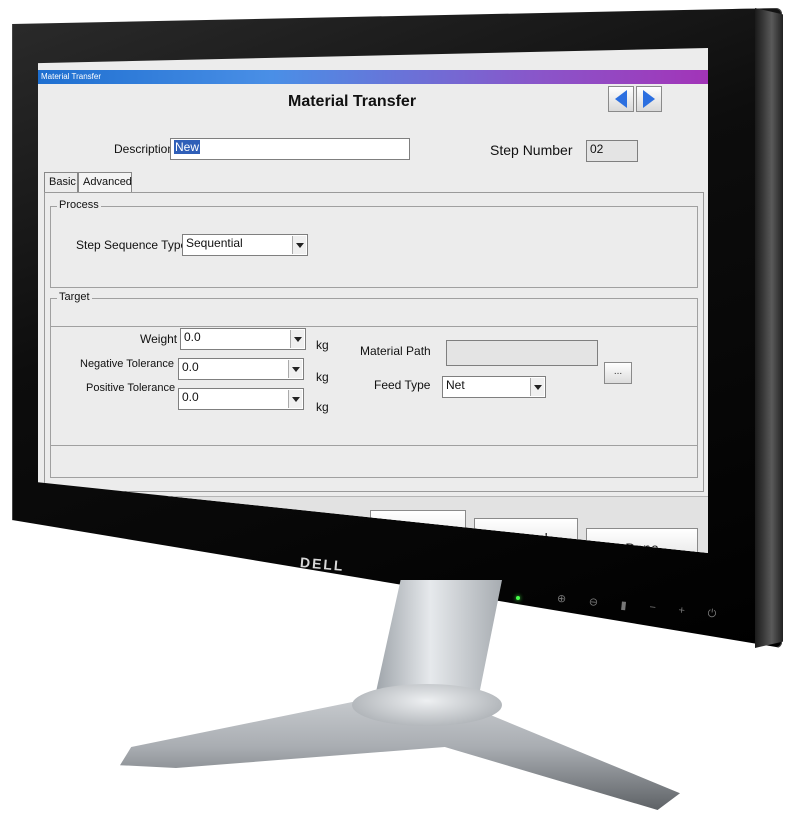 Image resolution: width=793 pixels, height=825 pixels. Describe the element at coordinates (455, 385) in the screenshot. I see `feed-type-value: Net` at that location.